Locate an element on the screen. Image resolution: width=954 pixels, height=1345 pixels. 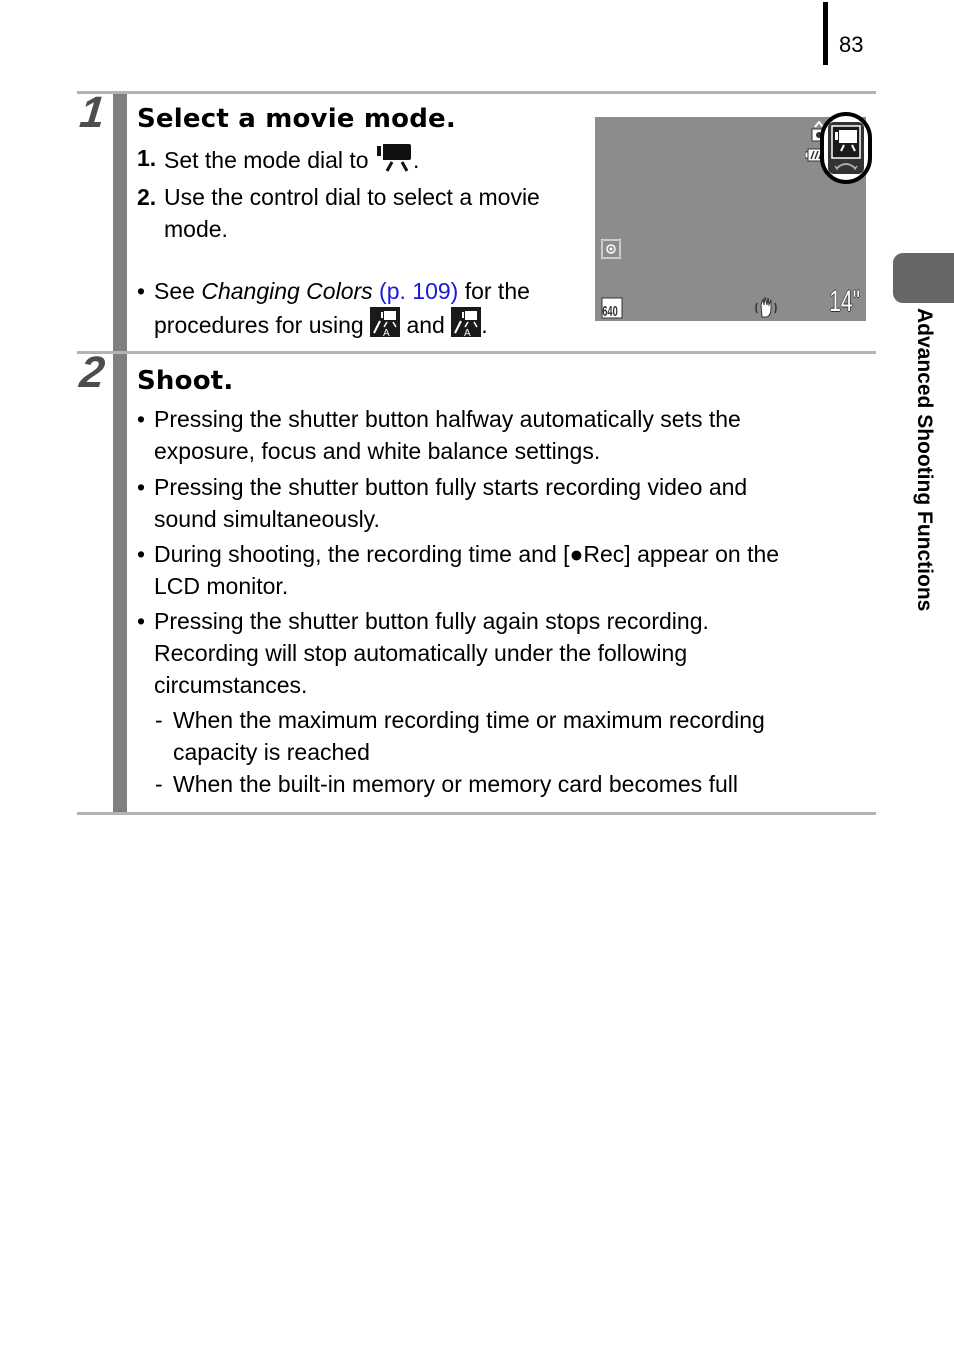
note-reference-title: Changing Colors is located at coordinates (287, 291).